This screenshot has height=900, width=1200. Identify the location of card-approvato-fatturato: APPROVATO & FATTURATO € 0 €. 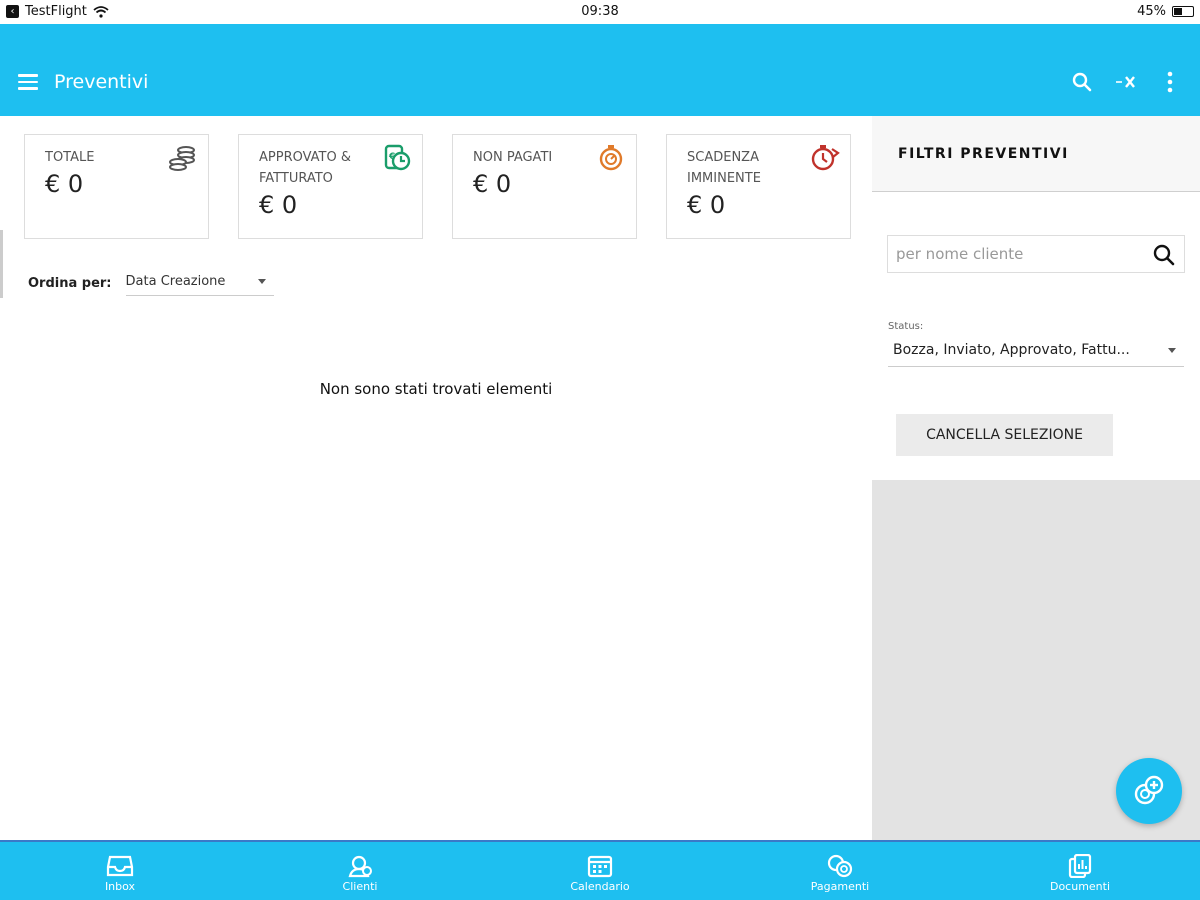
(330, 186).